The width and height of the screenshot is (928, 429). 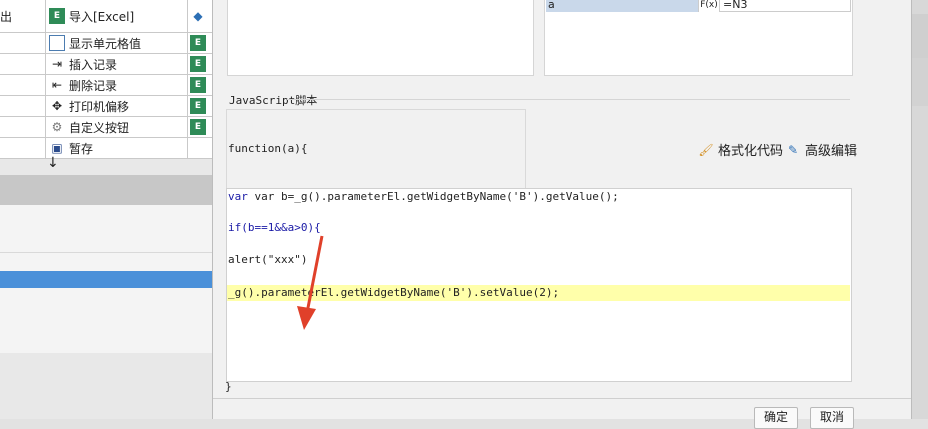 What do you see at coordinates (23, 16) in the screenshot?
I see `list-item-cell: 出` at bounding box center [23, 16].